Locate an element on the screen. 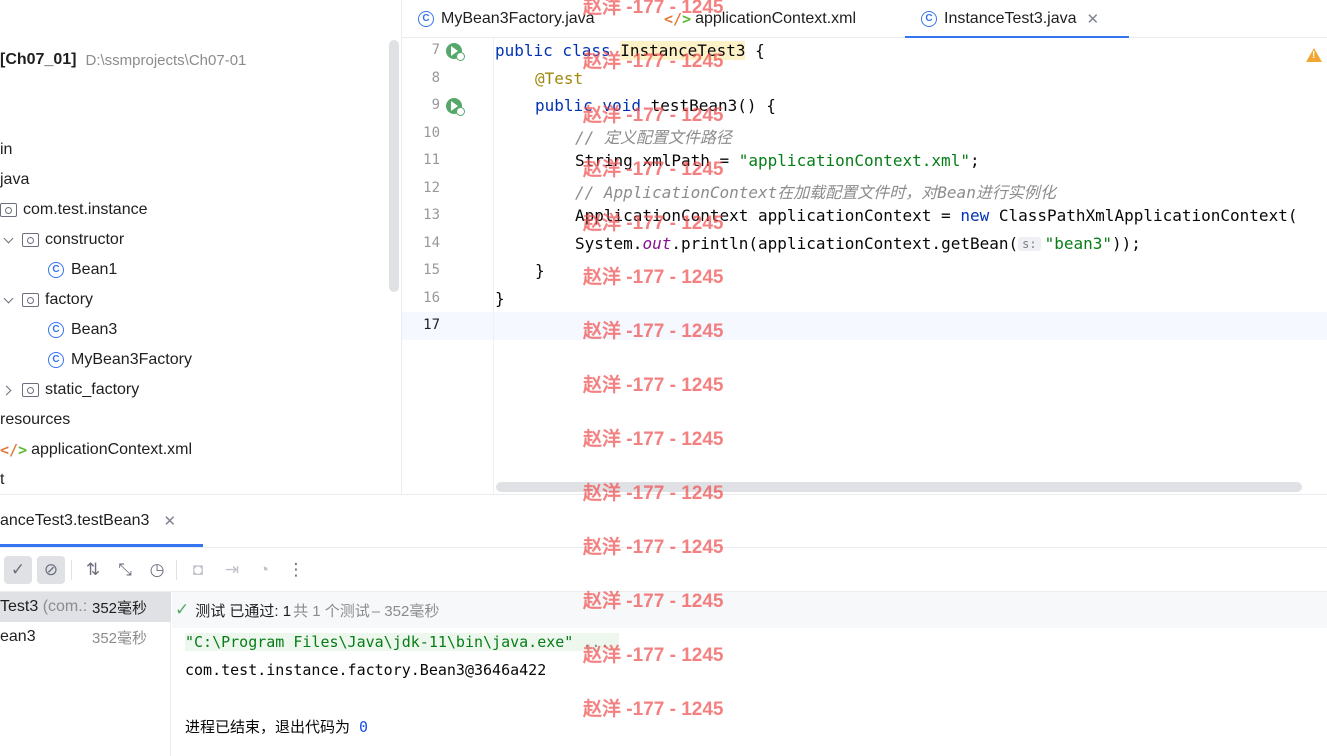  code-line-15: } is located at coordinates (540, 270).